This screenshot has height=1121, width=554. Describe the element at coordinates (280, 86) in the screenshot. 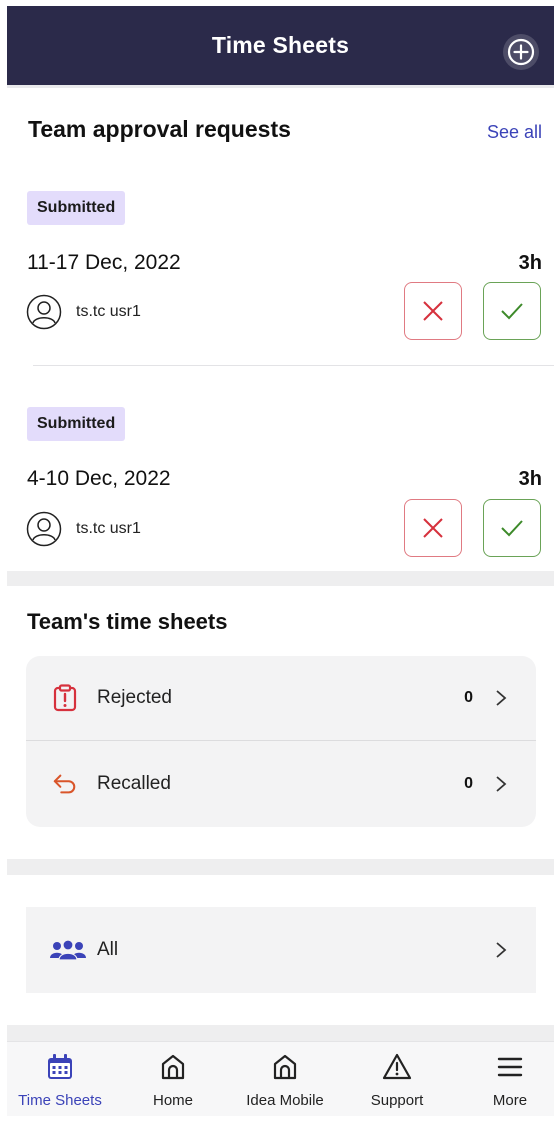

I see `header-divider` at that location.